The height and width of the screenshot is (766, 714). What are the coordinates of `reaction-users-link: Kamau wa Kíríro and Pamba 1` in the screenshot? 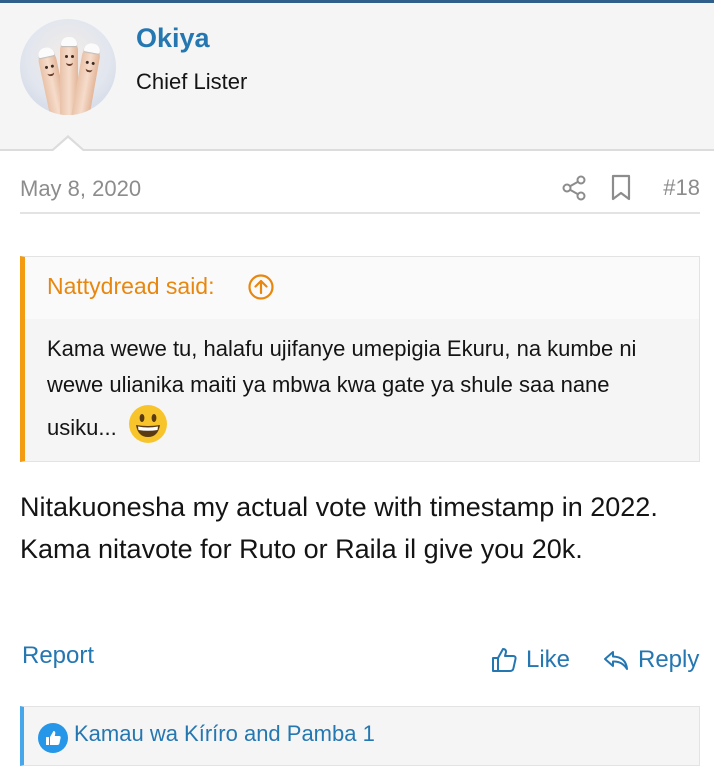 It's located at (224, 734).